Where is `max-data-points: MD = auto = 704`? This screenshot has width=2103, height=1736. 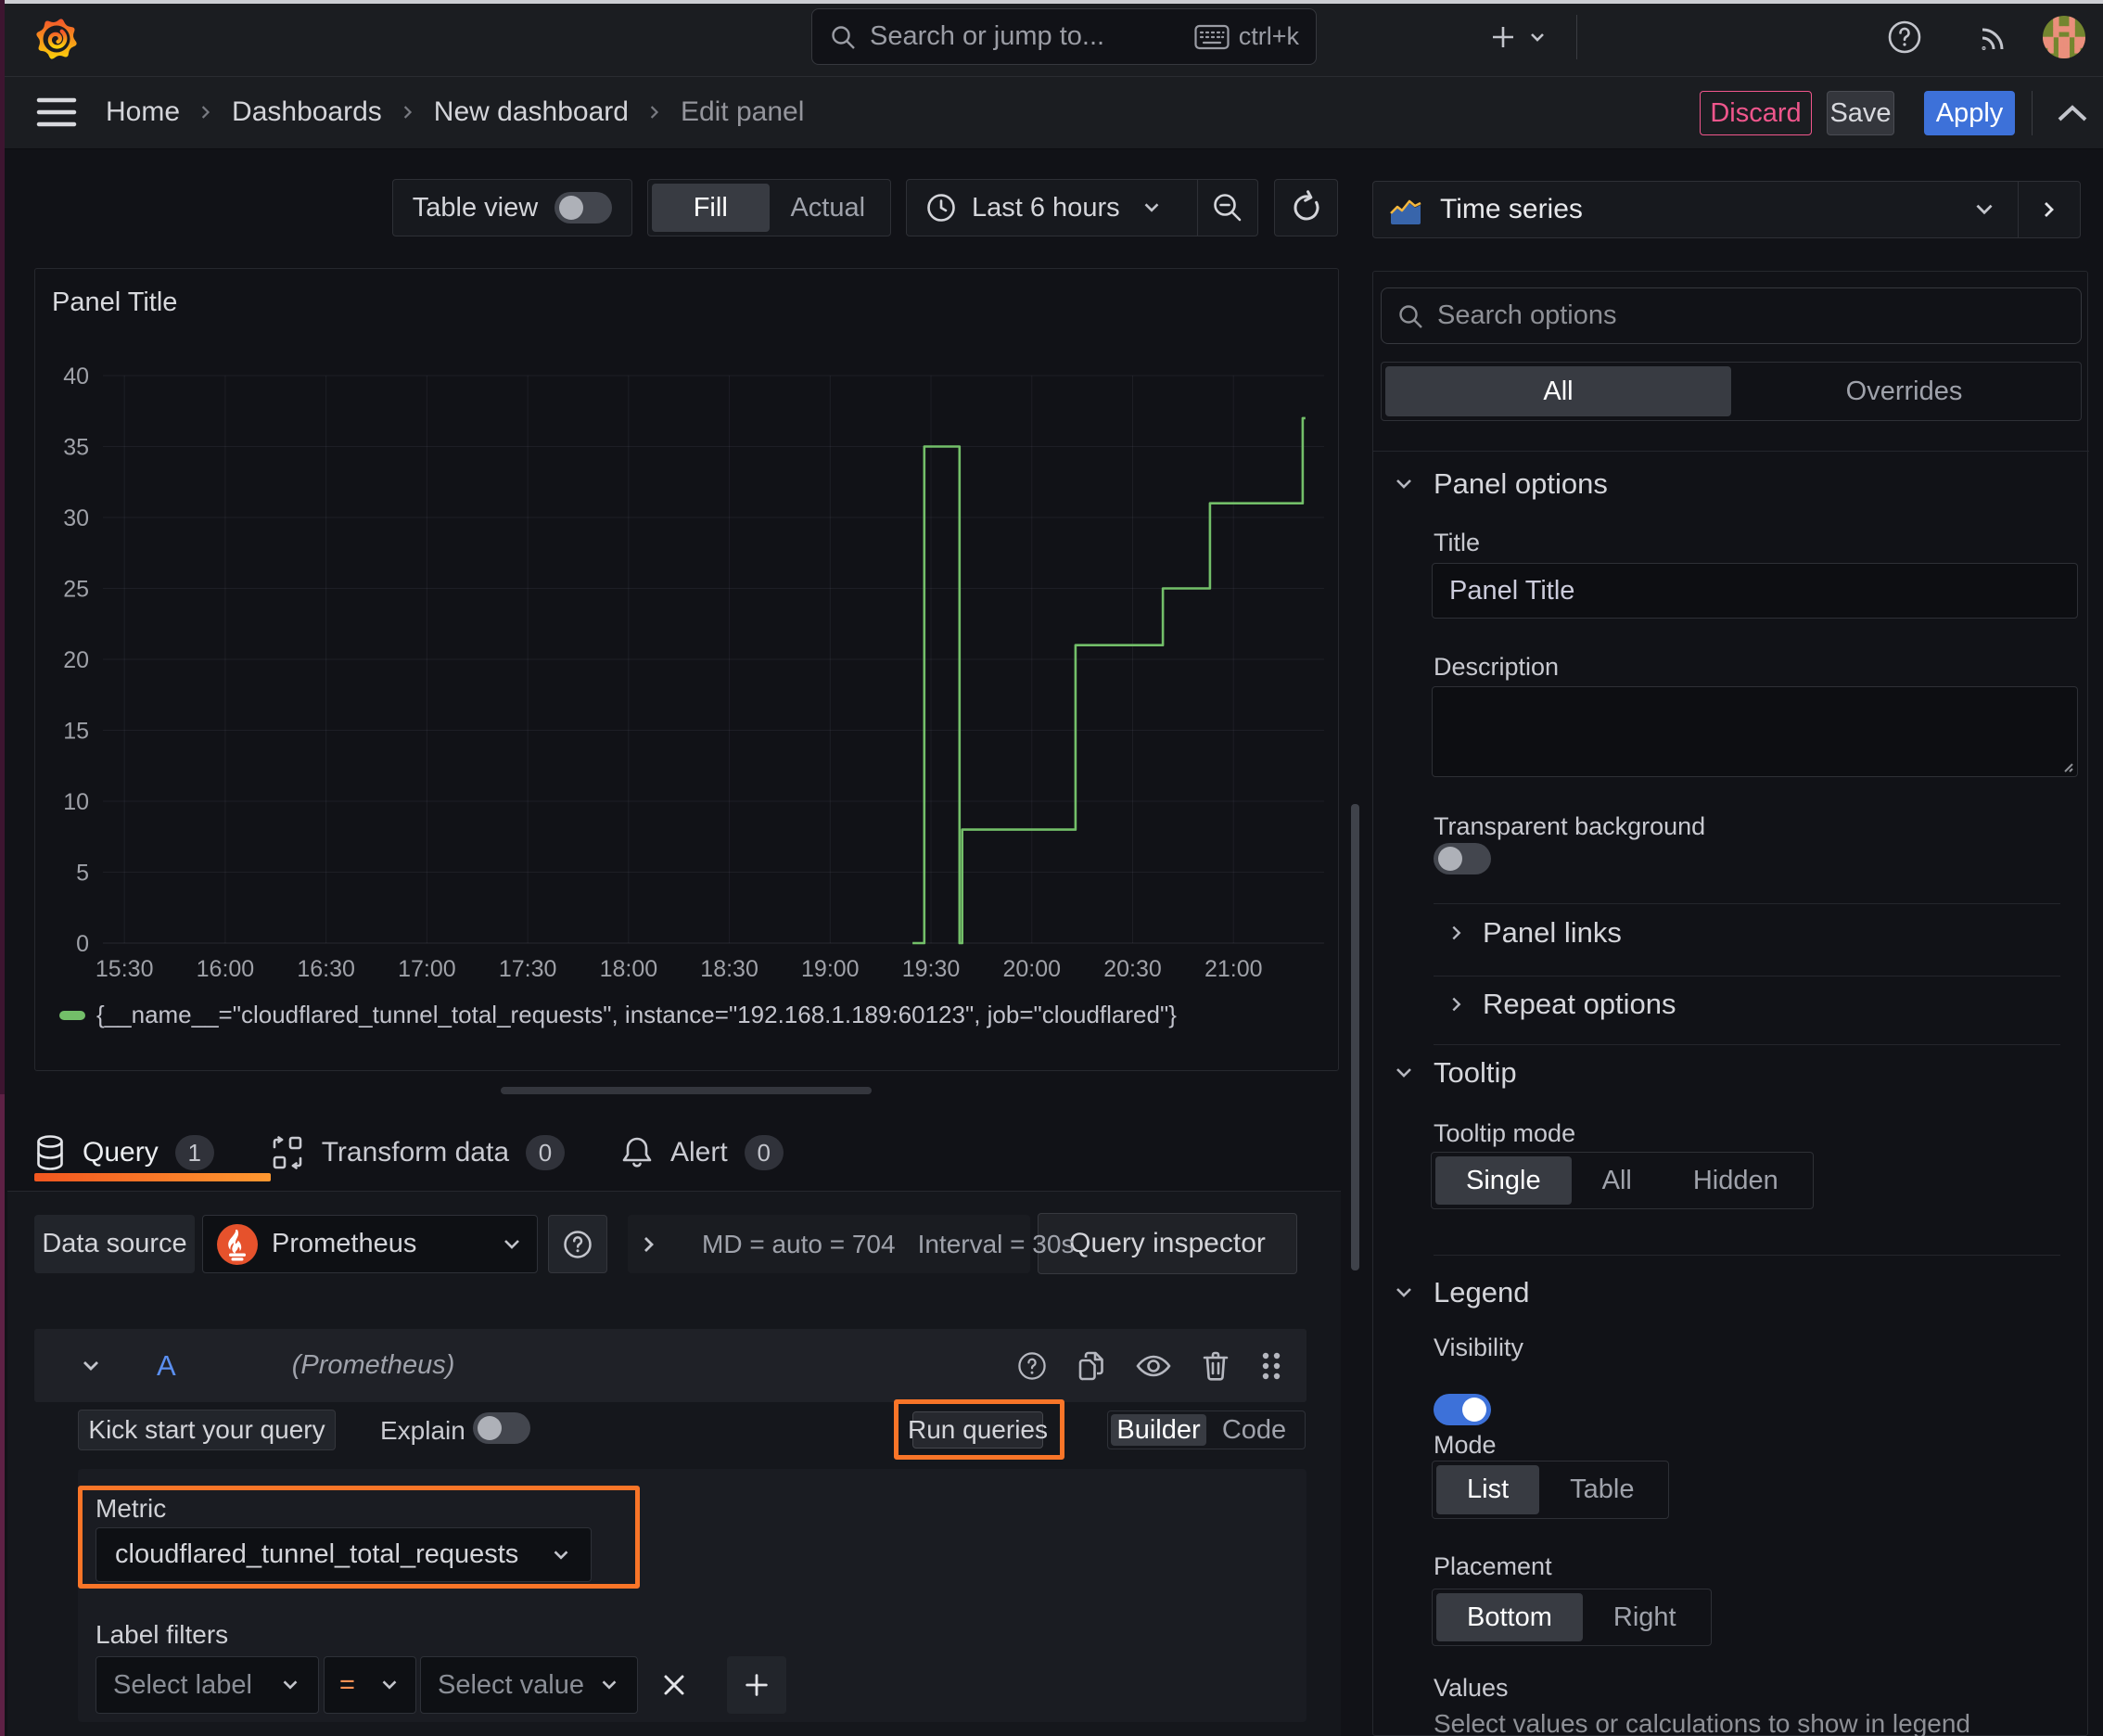 max-data-points: MD = auto = 704 is located at coordinates (799, 1243).